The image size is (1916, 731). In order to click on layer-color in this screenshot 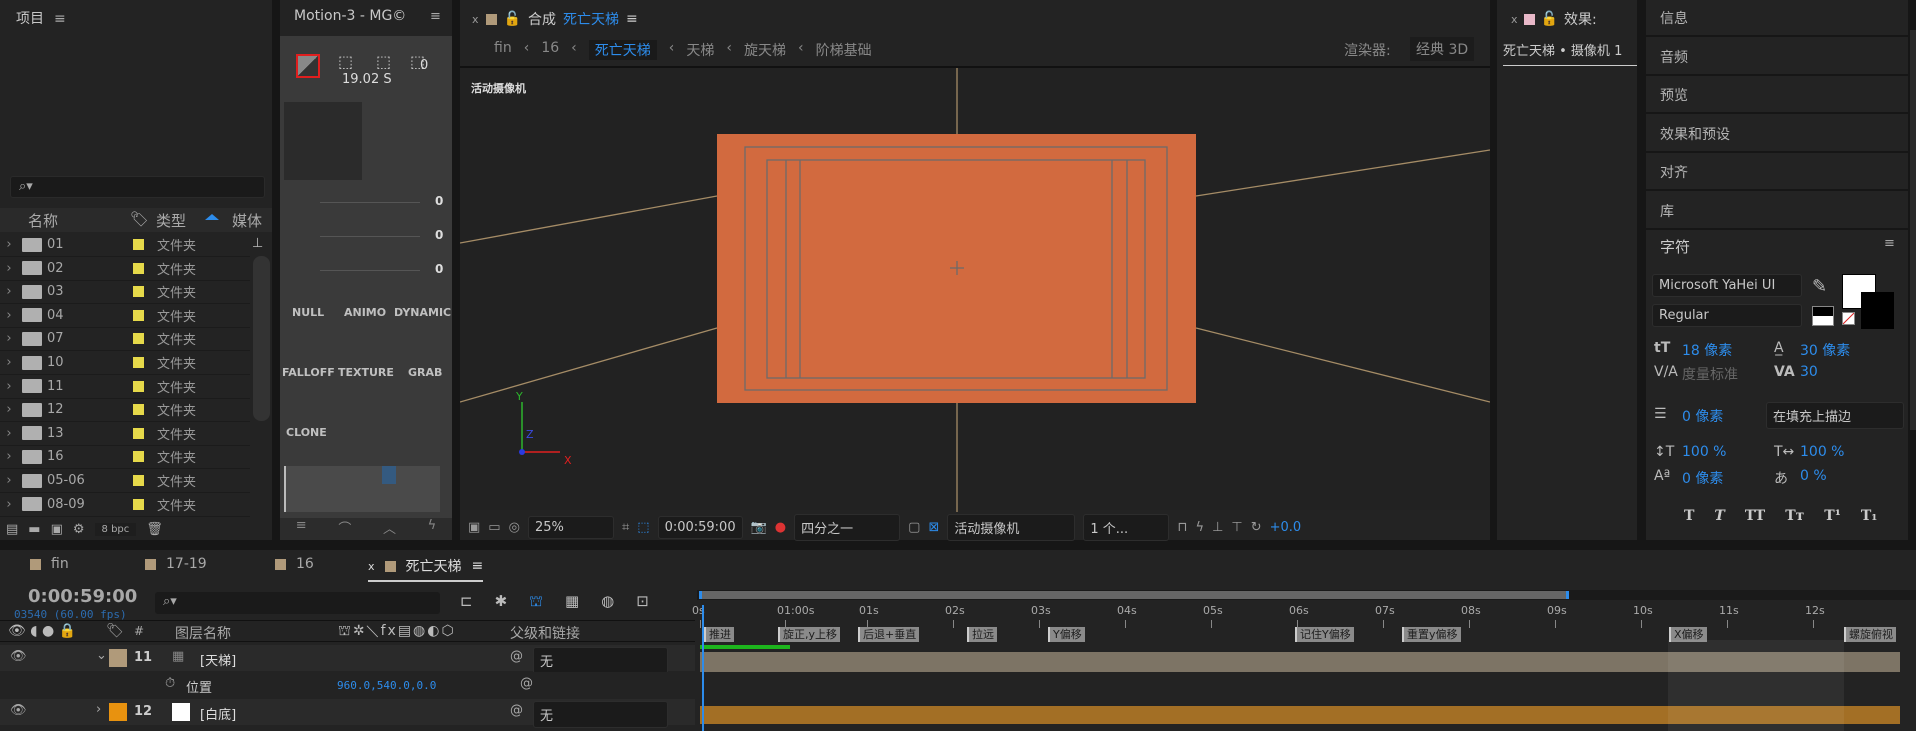, I will do `click(118, 658)`.